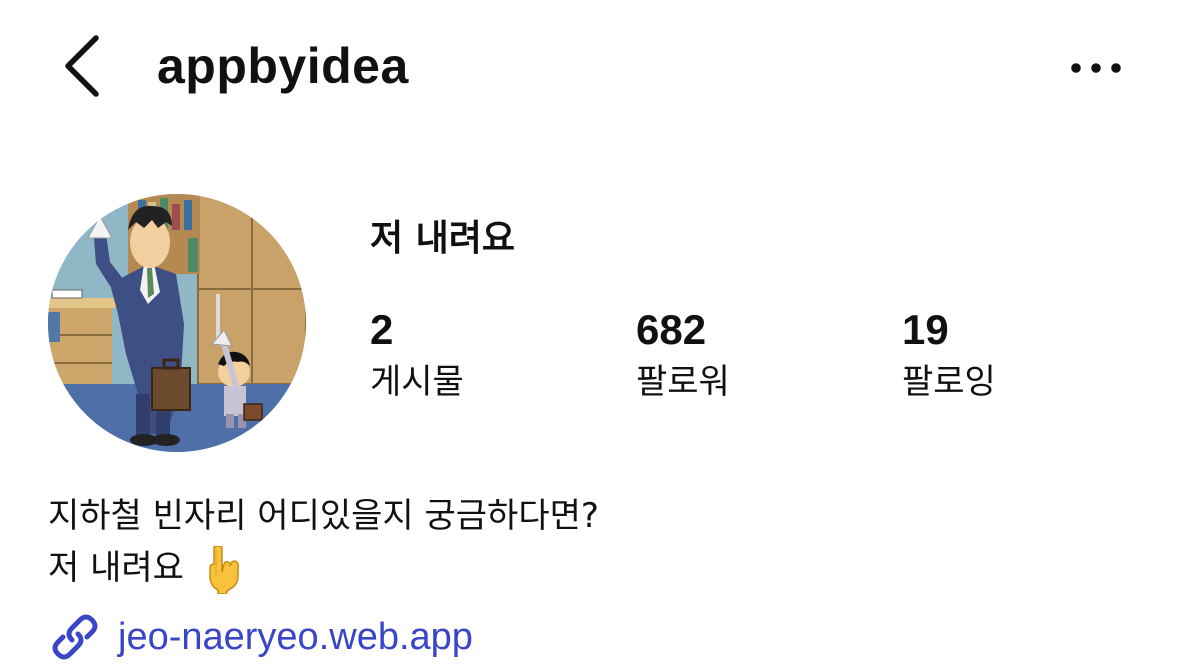 Image resolution: width=1179 pixels, height=671 pixels. I want to click on stat-following-label: 팔로잉, so click(949, 382).